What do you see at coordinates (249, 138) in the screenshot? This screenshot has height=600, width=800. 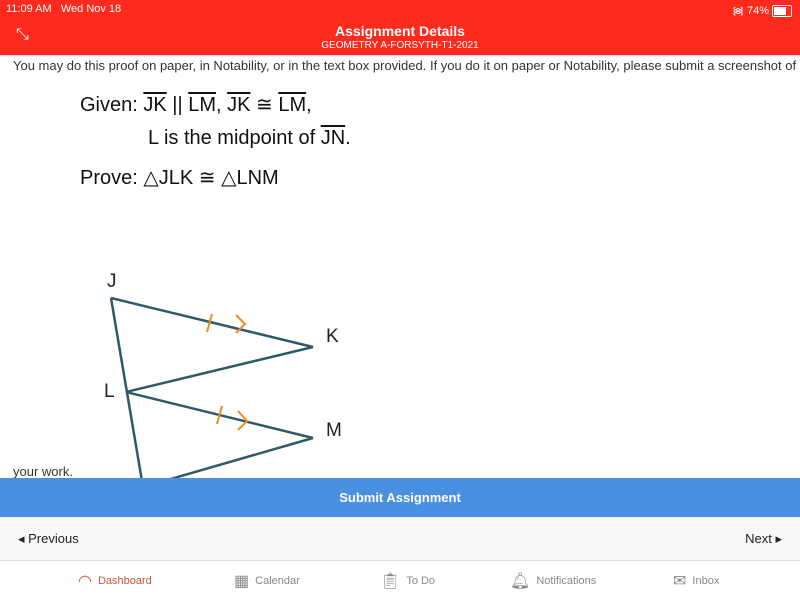 I see `given-line-2: L is the midpoint of JN.` at bounding box center [249, 138].